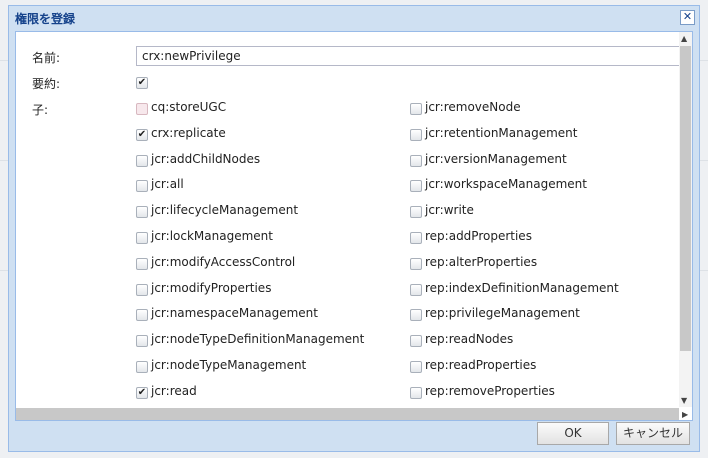 This screenshot has height=458, width=708. What do you see at coordinates (174, 390) in the screenshot?
I see `privilege-label: jcr:read` at bounding box center [174, 390].